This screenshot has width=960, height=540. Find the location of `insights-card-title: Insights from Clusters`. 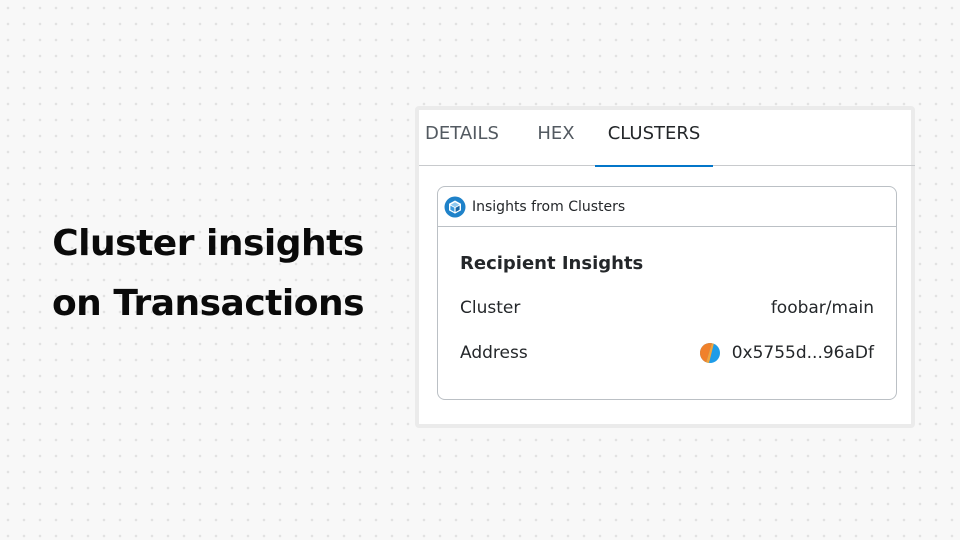

insights-card-title: Insights from Clusters is located at coordinates (549, 206).